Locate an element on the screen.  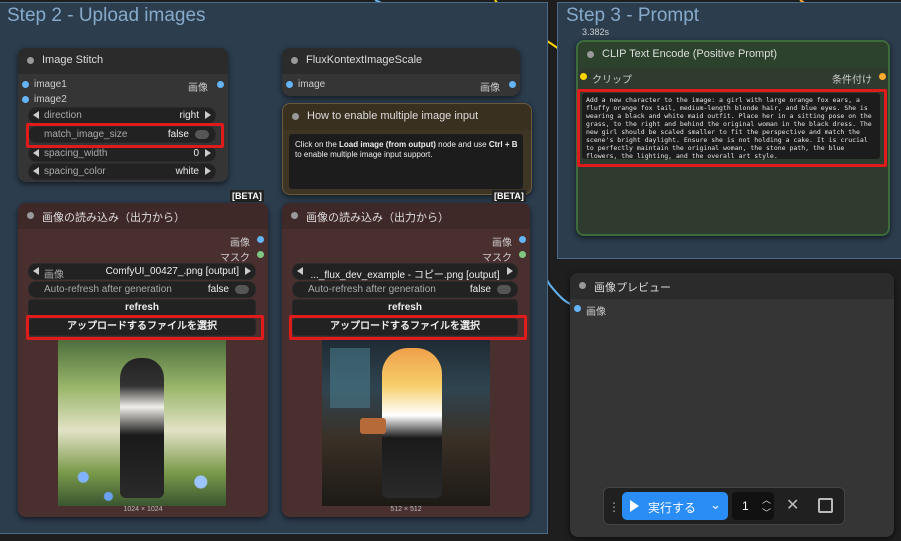
execution-time: 3.382s is located at coordinates (596, 32).